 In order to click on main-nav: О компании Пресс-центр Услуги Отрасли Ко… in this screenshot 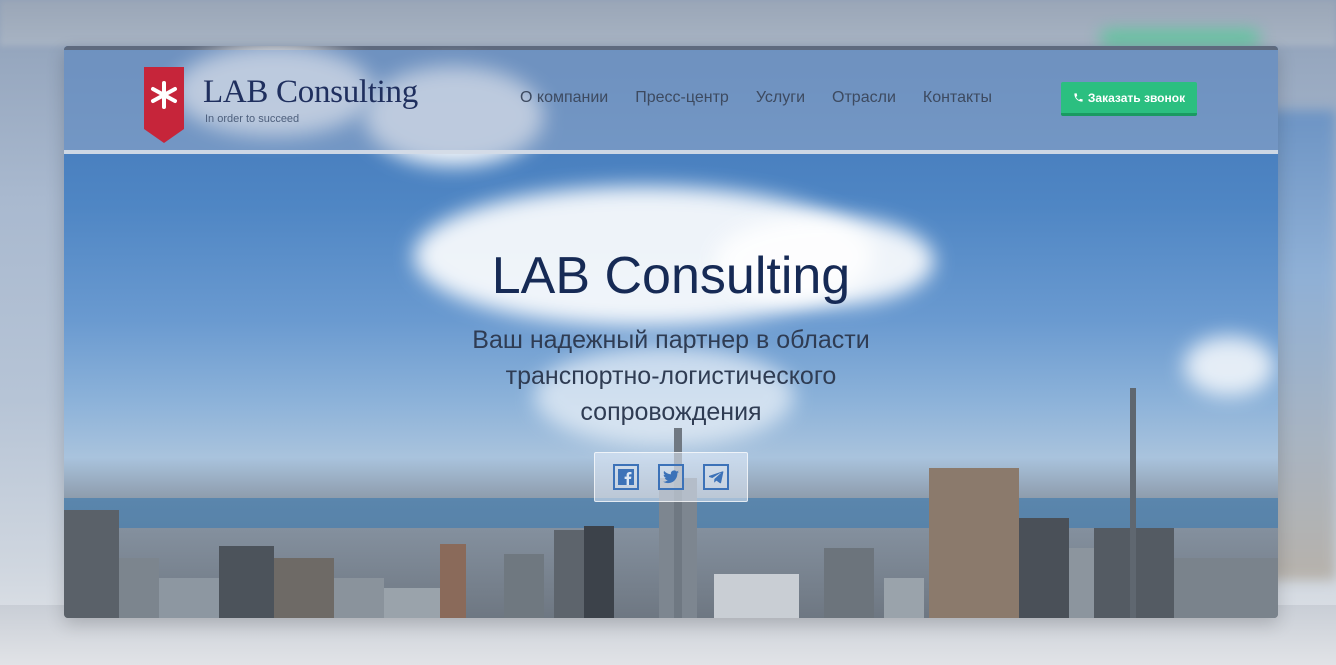, I will do `click(769, 98)`.